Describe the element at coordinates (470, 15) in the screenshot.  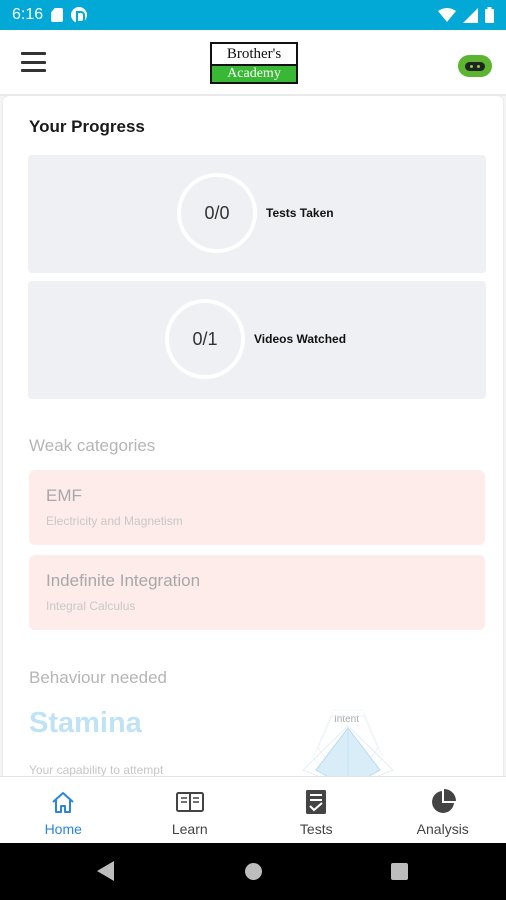
I see `signal-icon` at that location.